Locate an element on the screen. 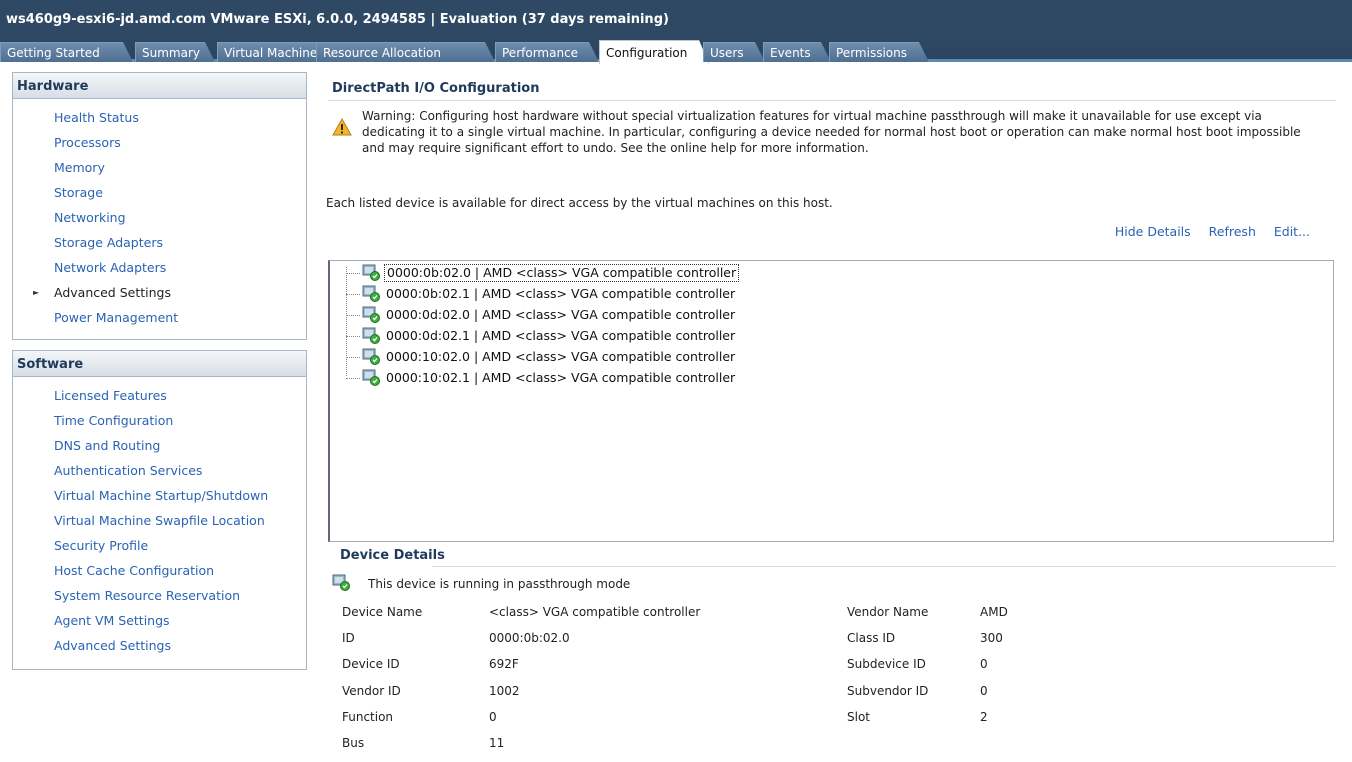  tab-getting-started: Getting Started is located at coordinates (66, 52).